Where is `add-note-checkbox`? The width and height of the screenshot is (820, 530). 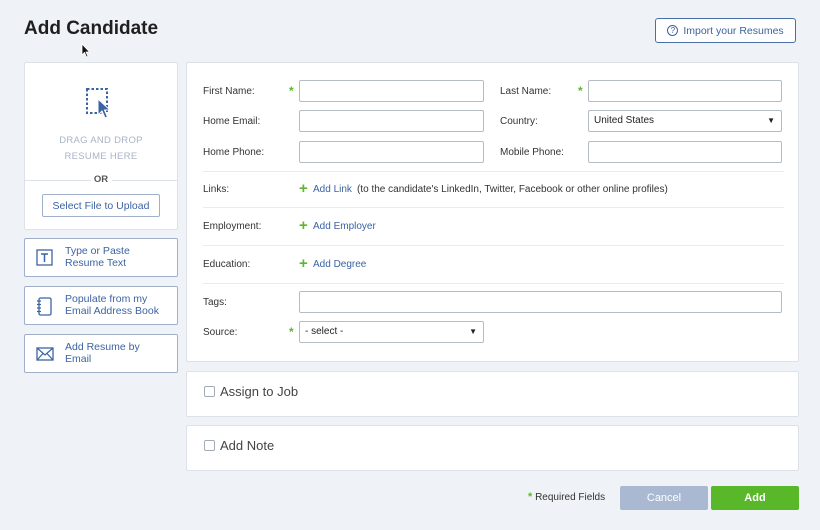 add-note-checkbox is located at coordinates (209, 445).